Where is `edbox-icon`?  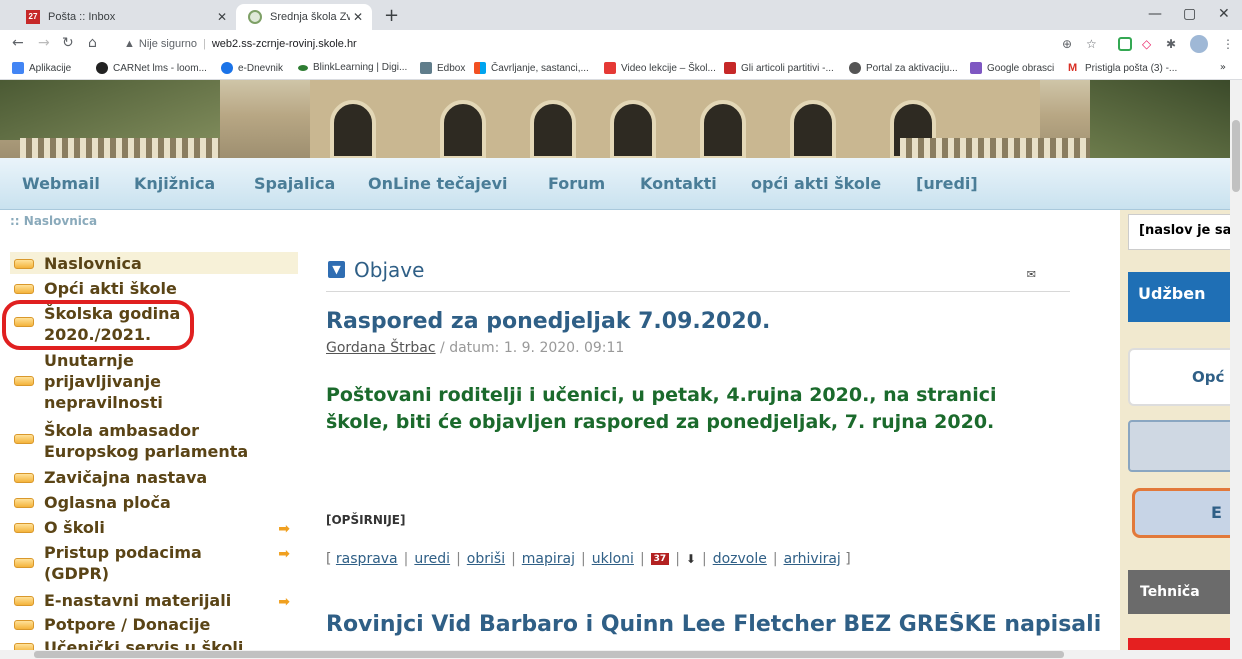
edbox-icon is located at coordinates (426, 68).